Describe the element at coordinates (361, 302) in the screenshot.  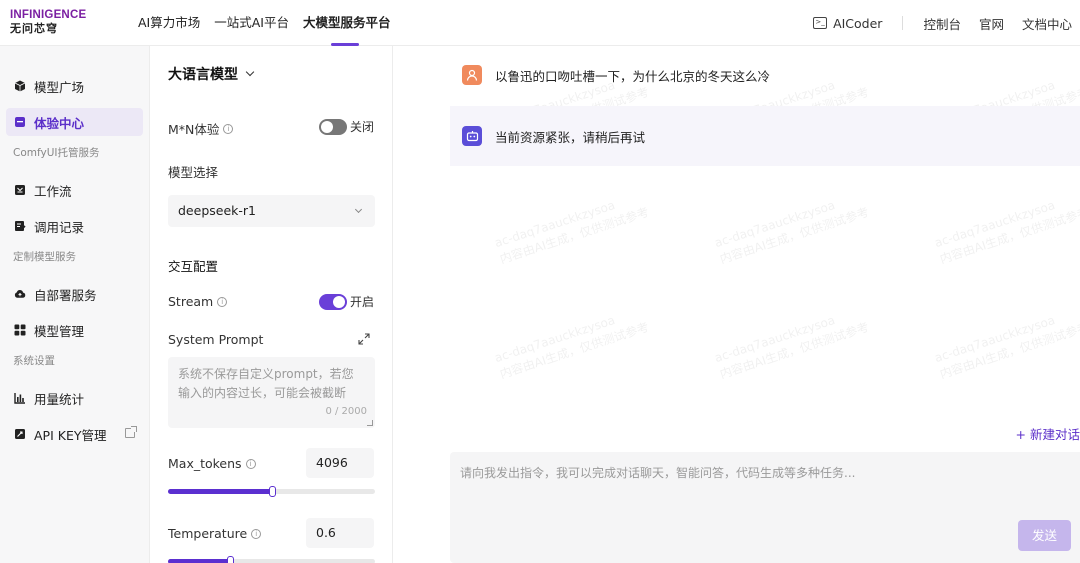
I see `stream-state: 开启` at that location.